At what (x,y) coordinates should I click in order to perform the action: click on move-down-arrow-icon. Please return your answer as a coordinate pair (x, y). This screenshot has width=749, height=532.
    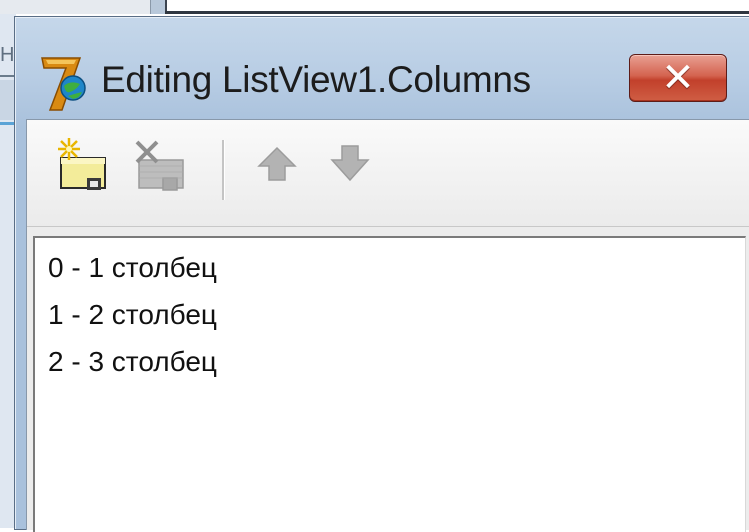
    Looking at the image, I should click on (350, 164).